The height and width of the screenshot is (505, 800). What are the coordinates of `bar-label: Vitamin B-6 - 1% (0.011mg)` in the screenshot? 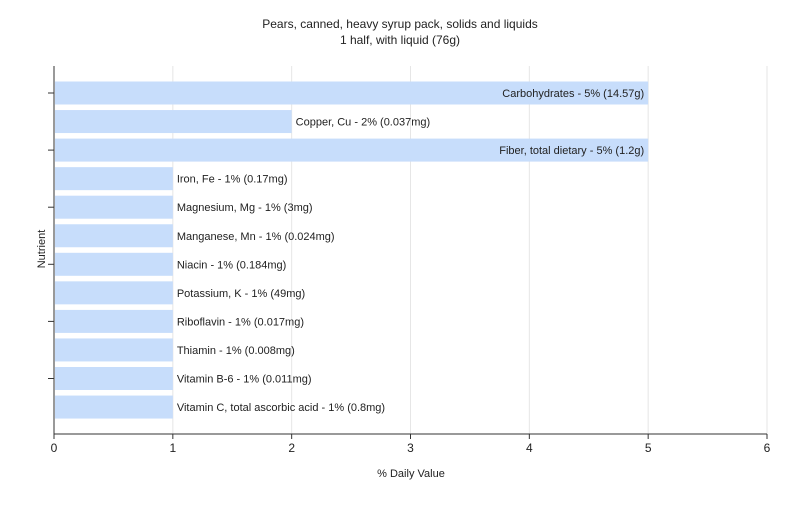 It's located at (244, 380).